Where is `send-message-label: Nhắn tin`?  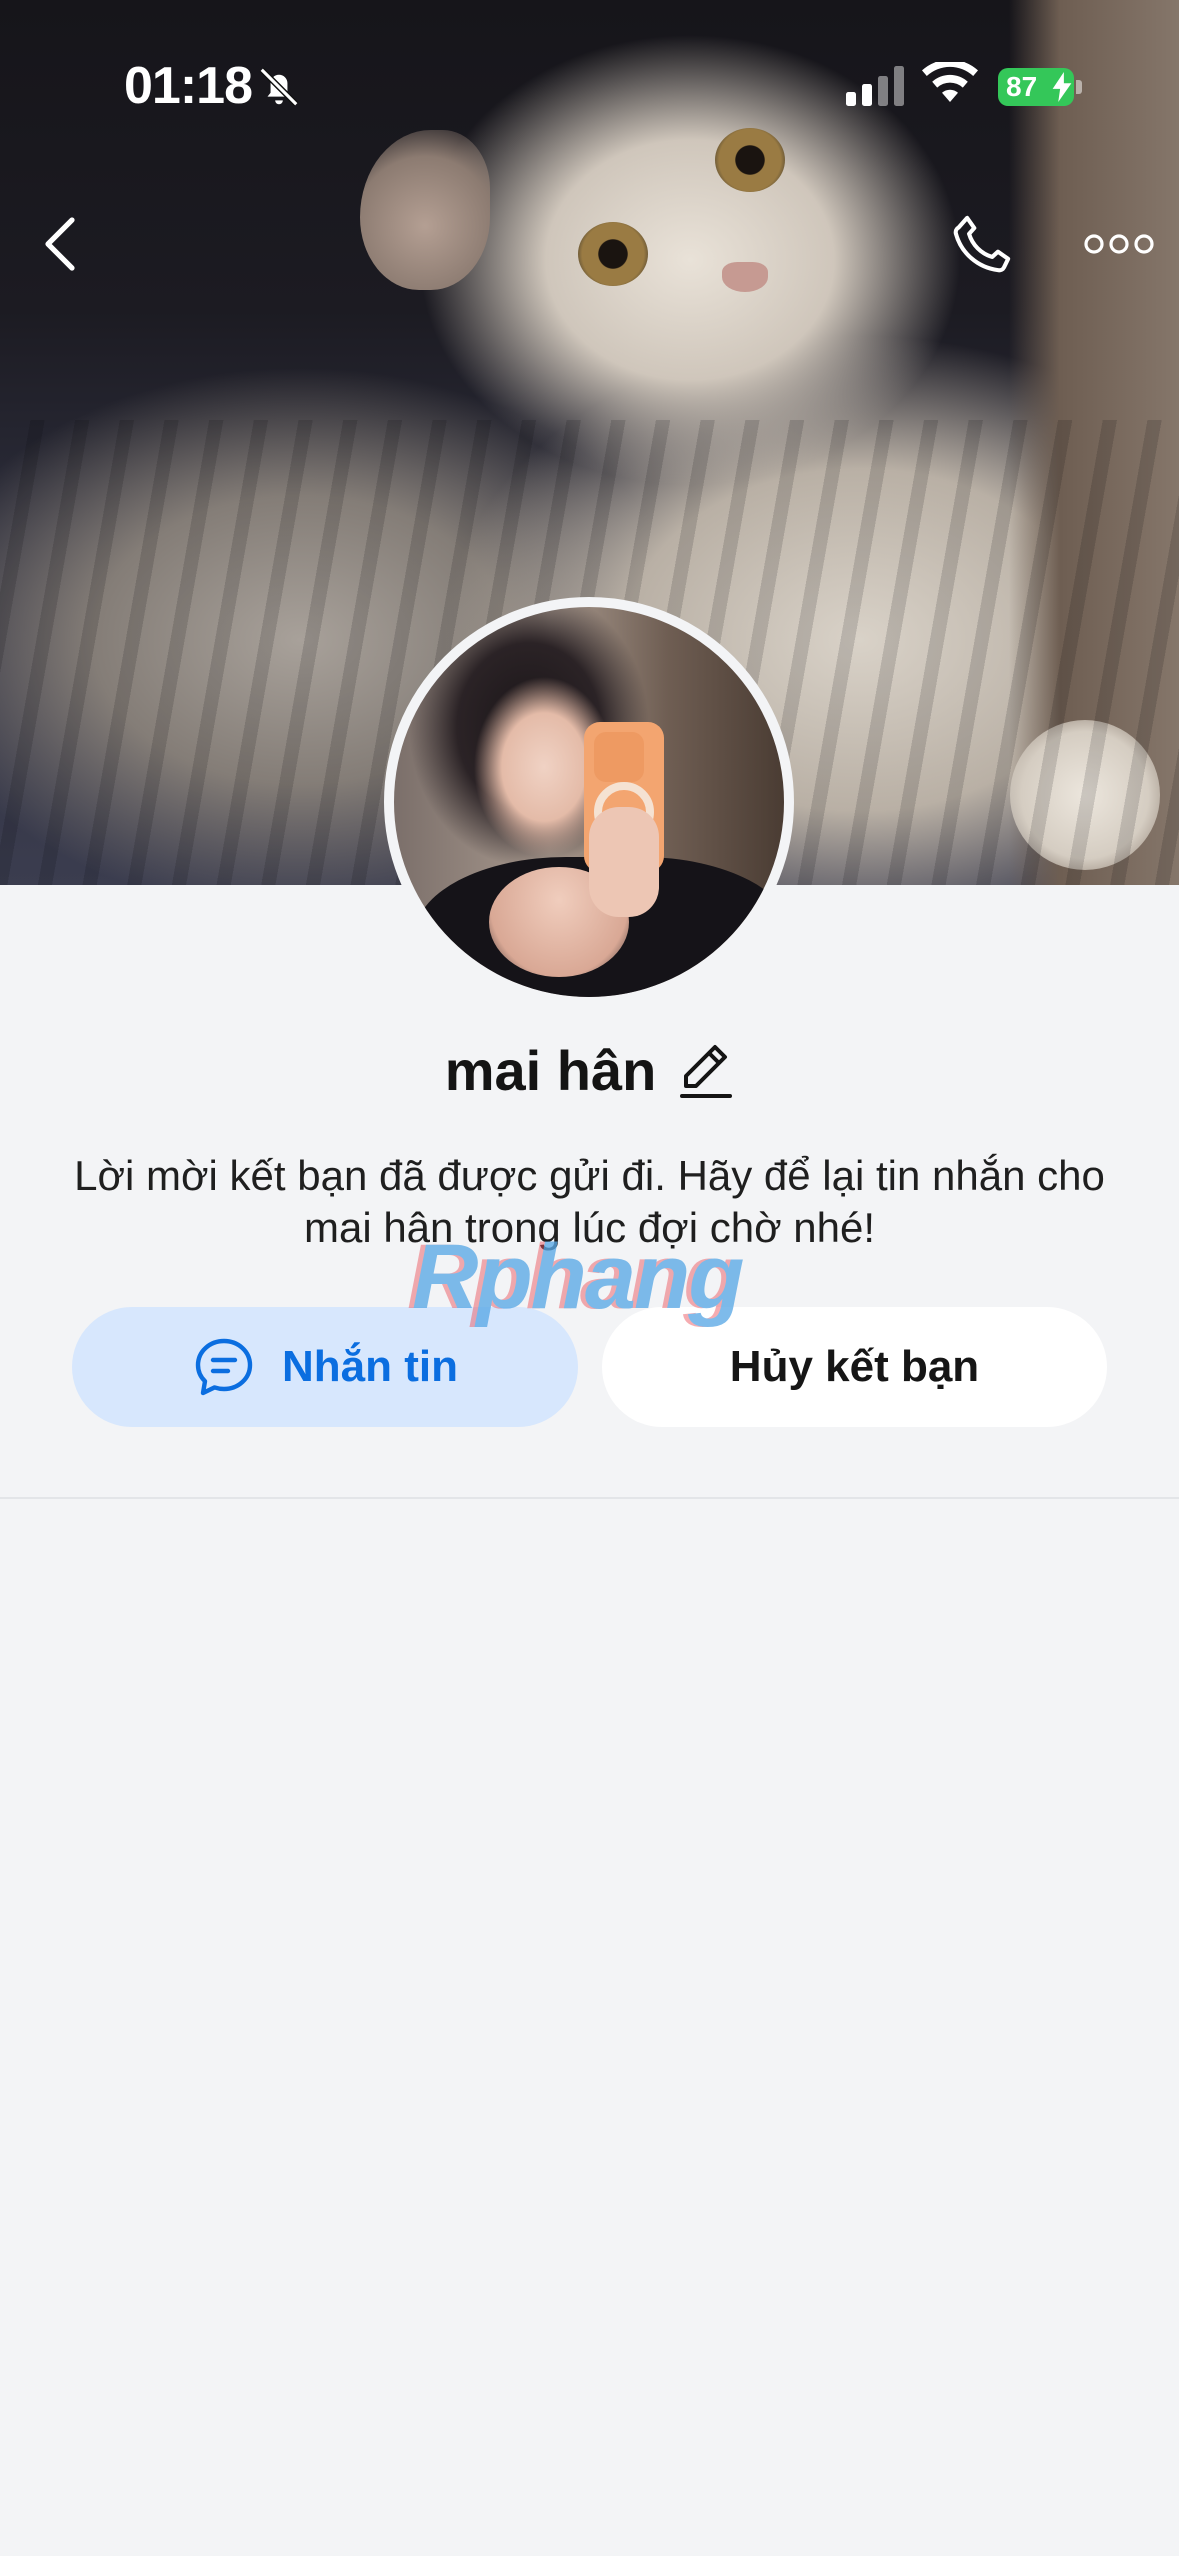
send-message-label: Nhắn tin is located at coordinates (370, 1366).